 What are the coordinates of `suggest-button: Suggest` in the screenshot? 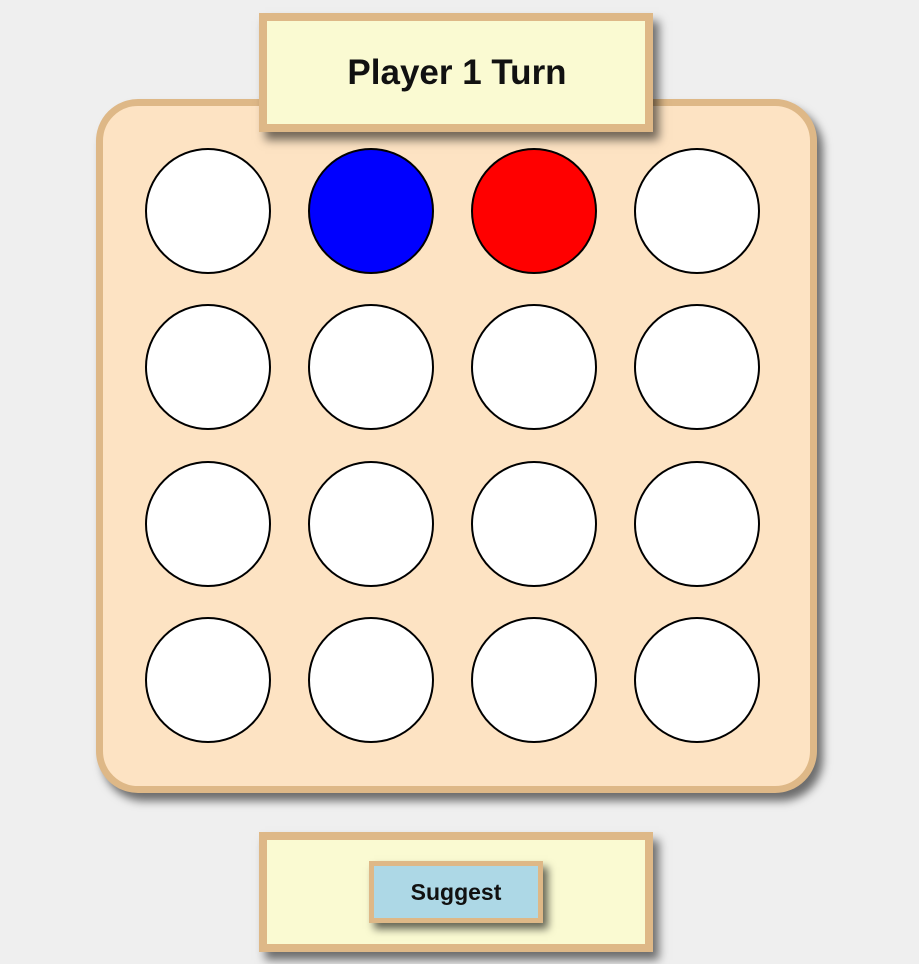 It's located at (456, 892).